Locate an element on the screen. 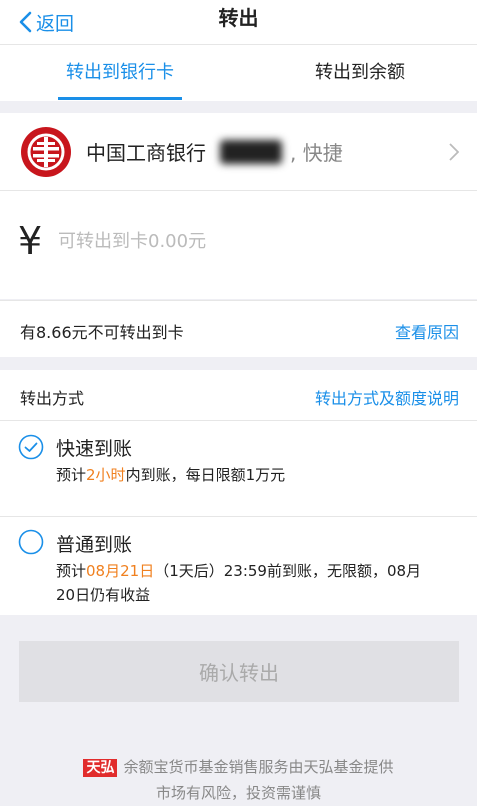 This screenshot has width=477, height=806. desc-highlight: 08月21日 is located at coordinates (120, 571).